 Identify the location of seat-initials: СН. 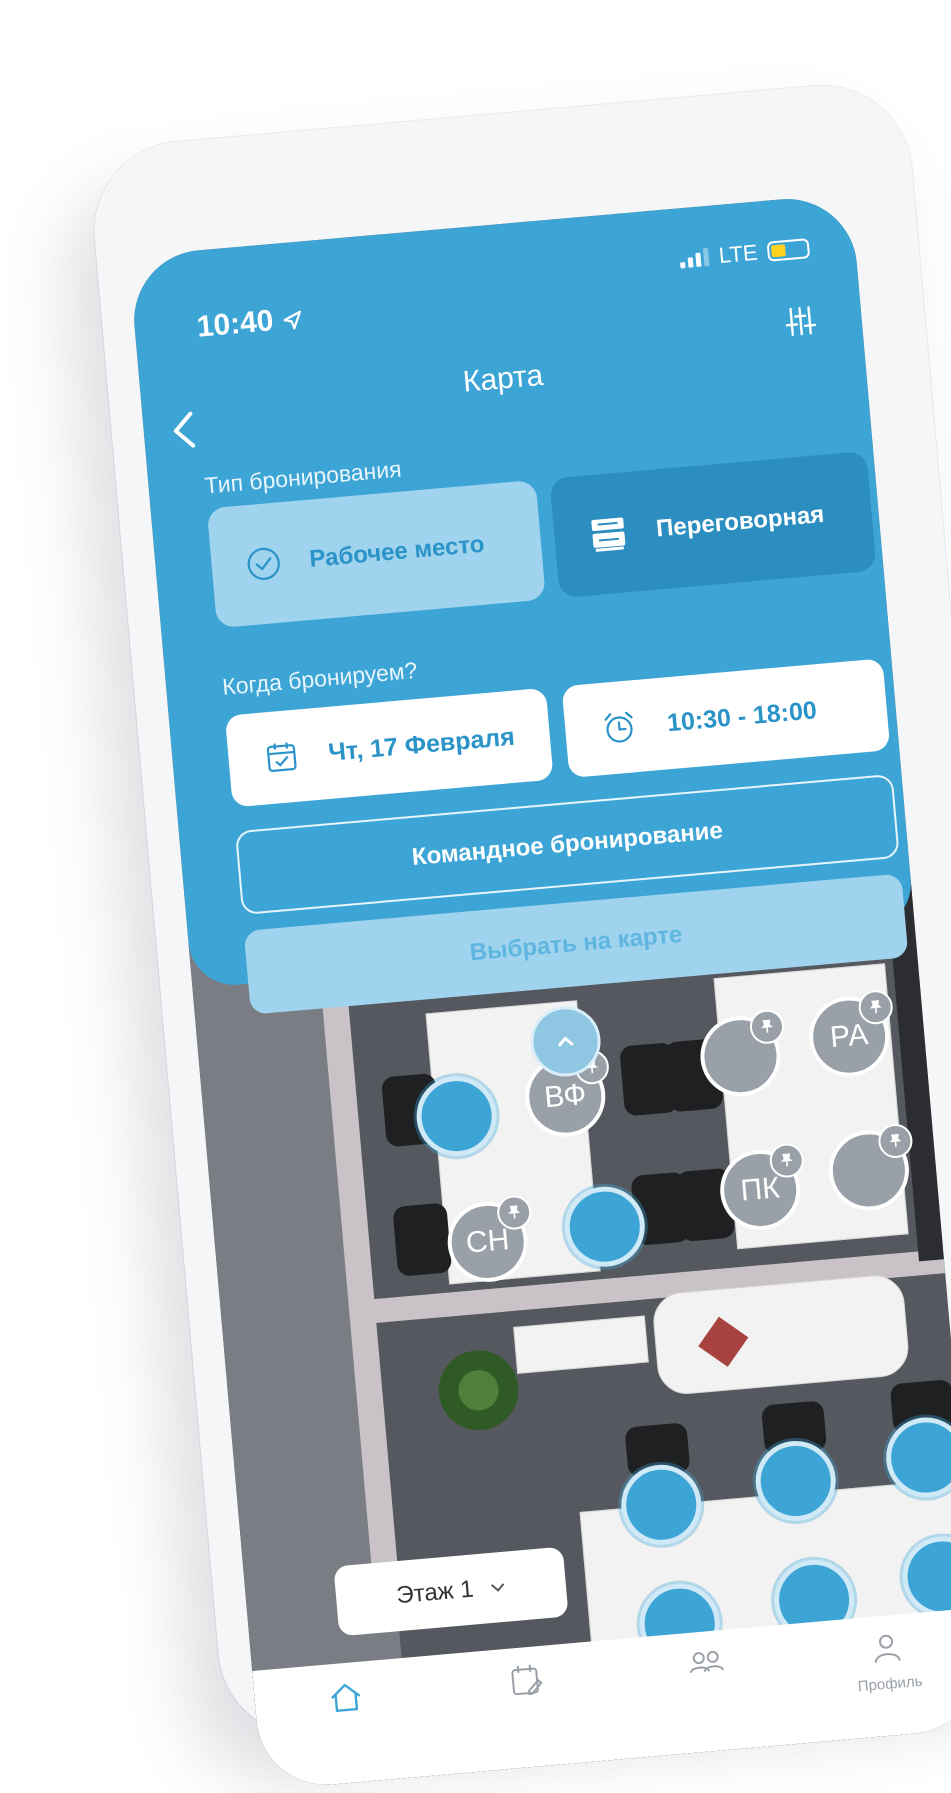
(487, 1241).